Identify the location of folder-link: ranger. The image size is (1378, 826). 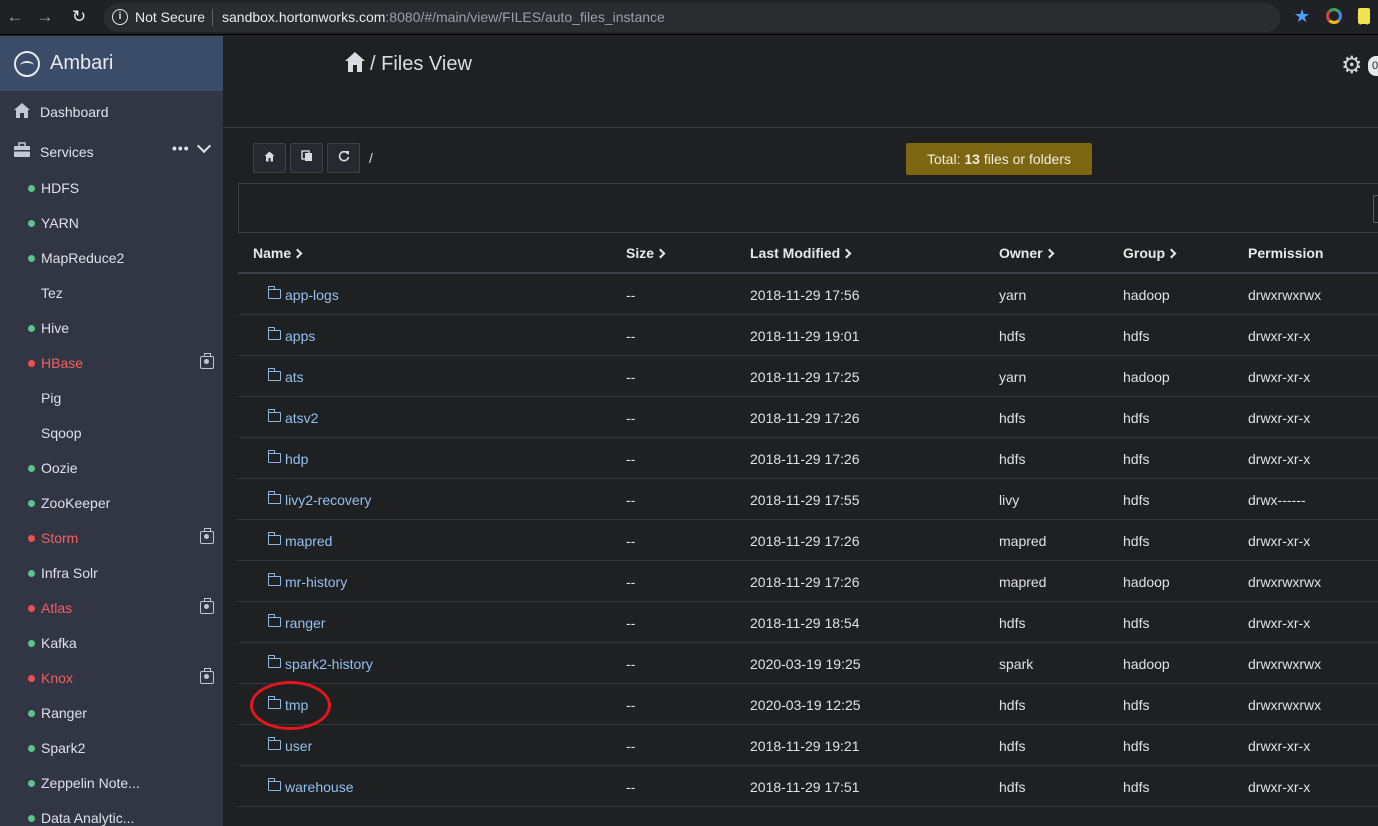
(305, 623).